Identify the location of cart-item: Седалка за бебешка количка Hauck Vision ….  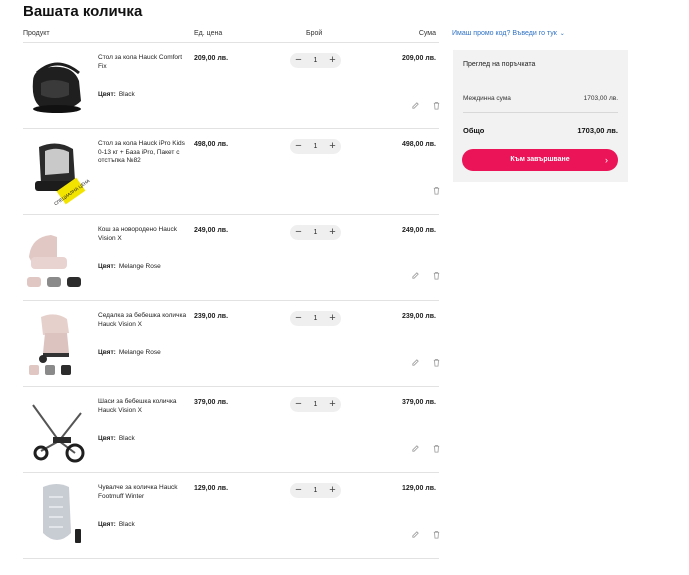
(232, 344).